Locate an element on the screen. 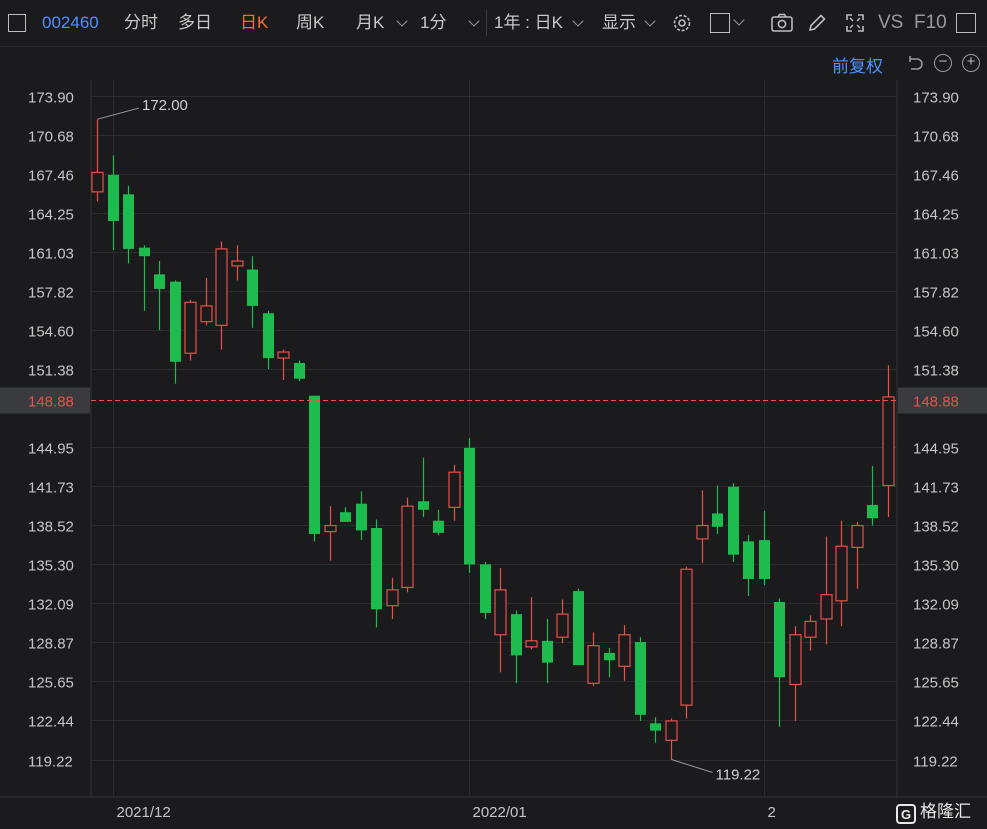 This screenshot has width=987, height=829. y-tick-label-right: 128.87 is located at coordinates (936, 644).